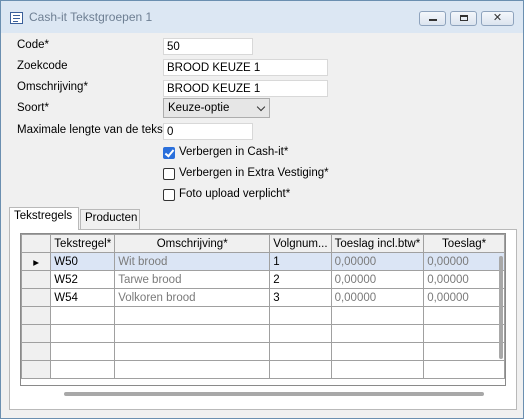 This screenshot has width=524, height=419. Describe the element at coordinates (192, 243) in the screenshot. I see `column-header-omschrijving: Omschrijving*` at that location.